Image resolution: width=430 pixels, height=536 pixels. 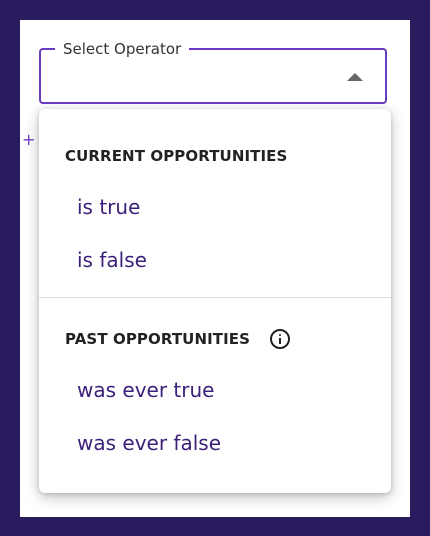 What do you see at coordinates (145, 390) in the screenshot?
I see `option-was-ever-true: was ever true` at bounding box center [145, 390].